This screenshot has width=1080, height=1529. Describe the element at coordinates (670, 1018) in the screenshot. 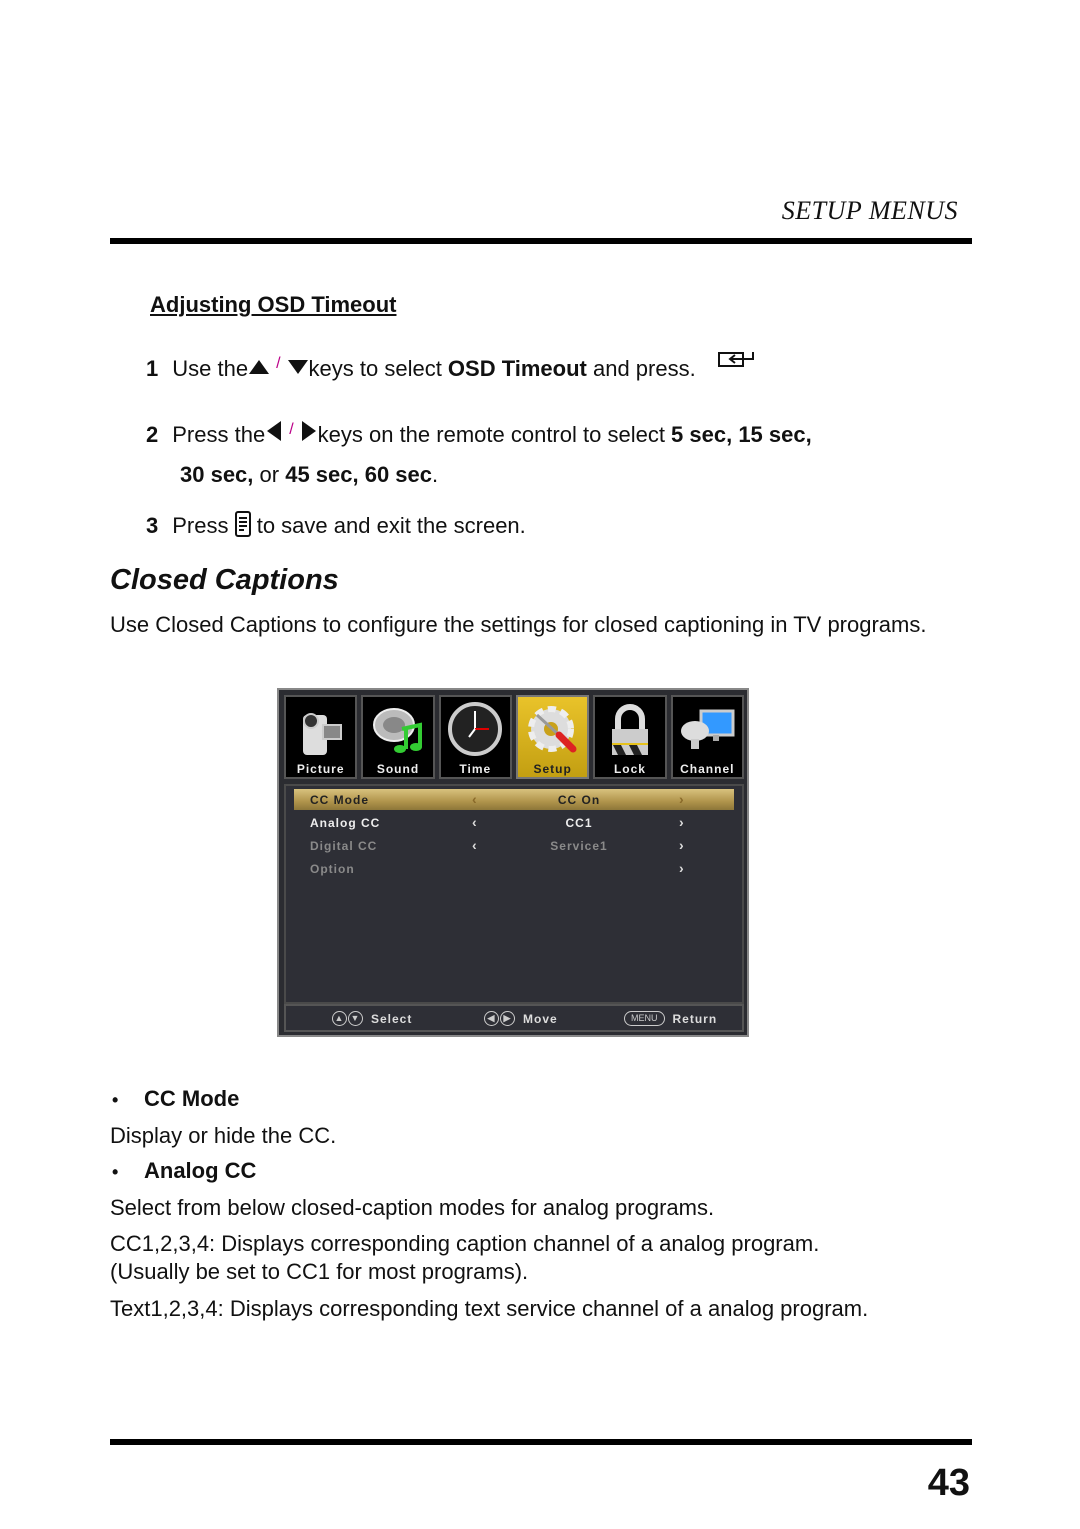

I see `osd-hint-return: MENU Return` at that location.